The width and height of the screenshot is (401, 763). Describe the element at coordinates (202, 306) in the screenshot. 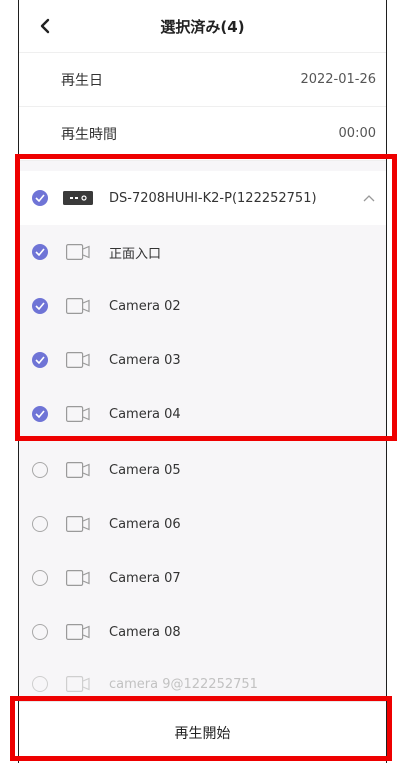

I see `camera-row: Camera 02` at that location.